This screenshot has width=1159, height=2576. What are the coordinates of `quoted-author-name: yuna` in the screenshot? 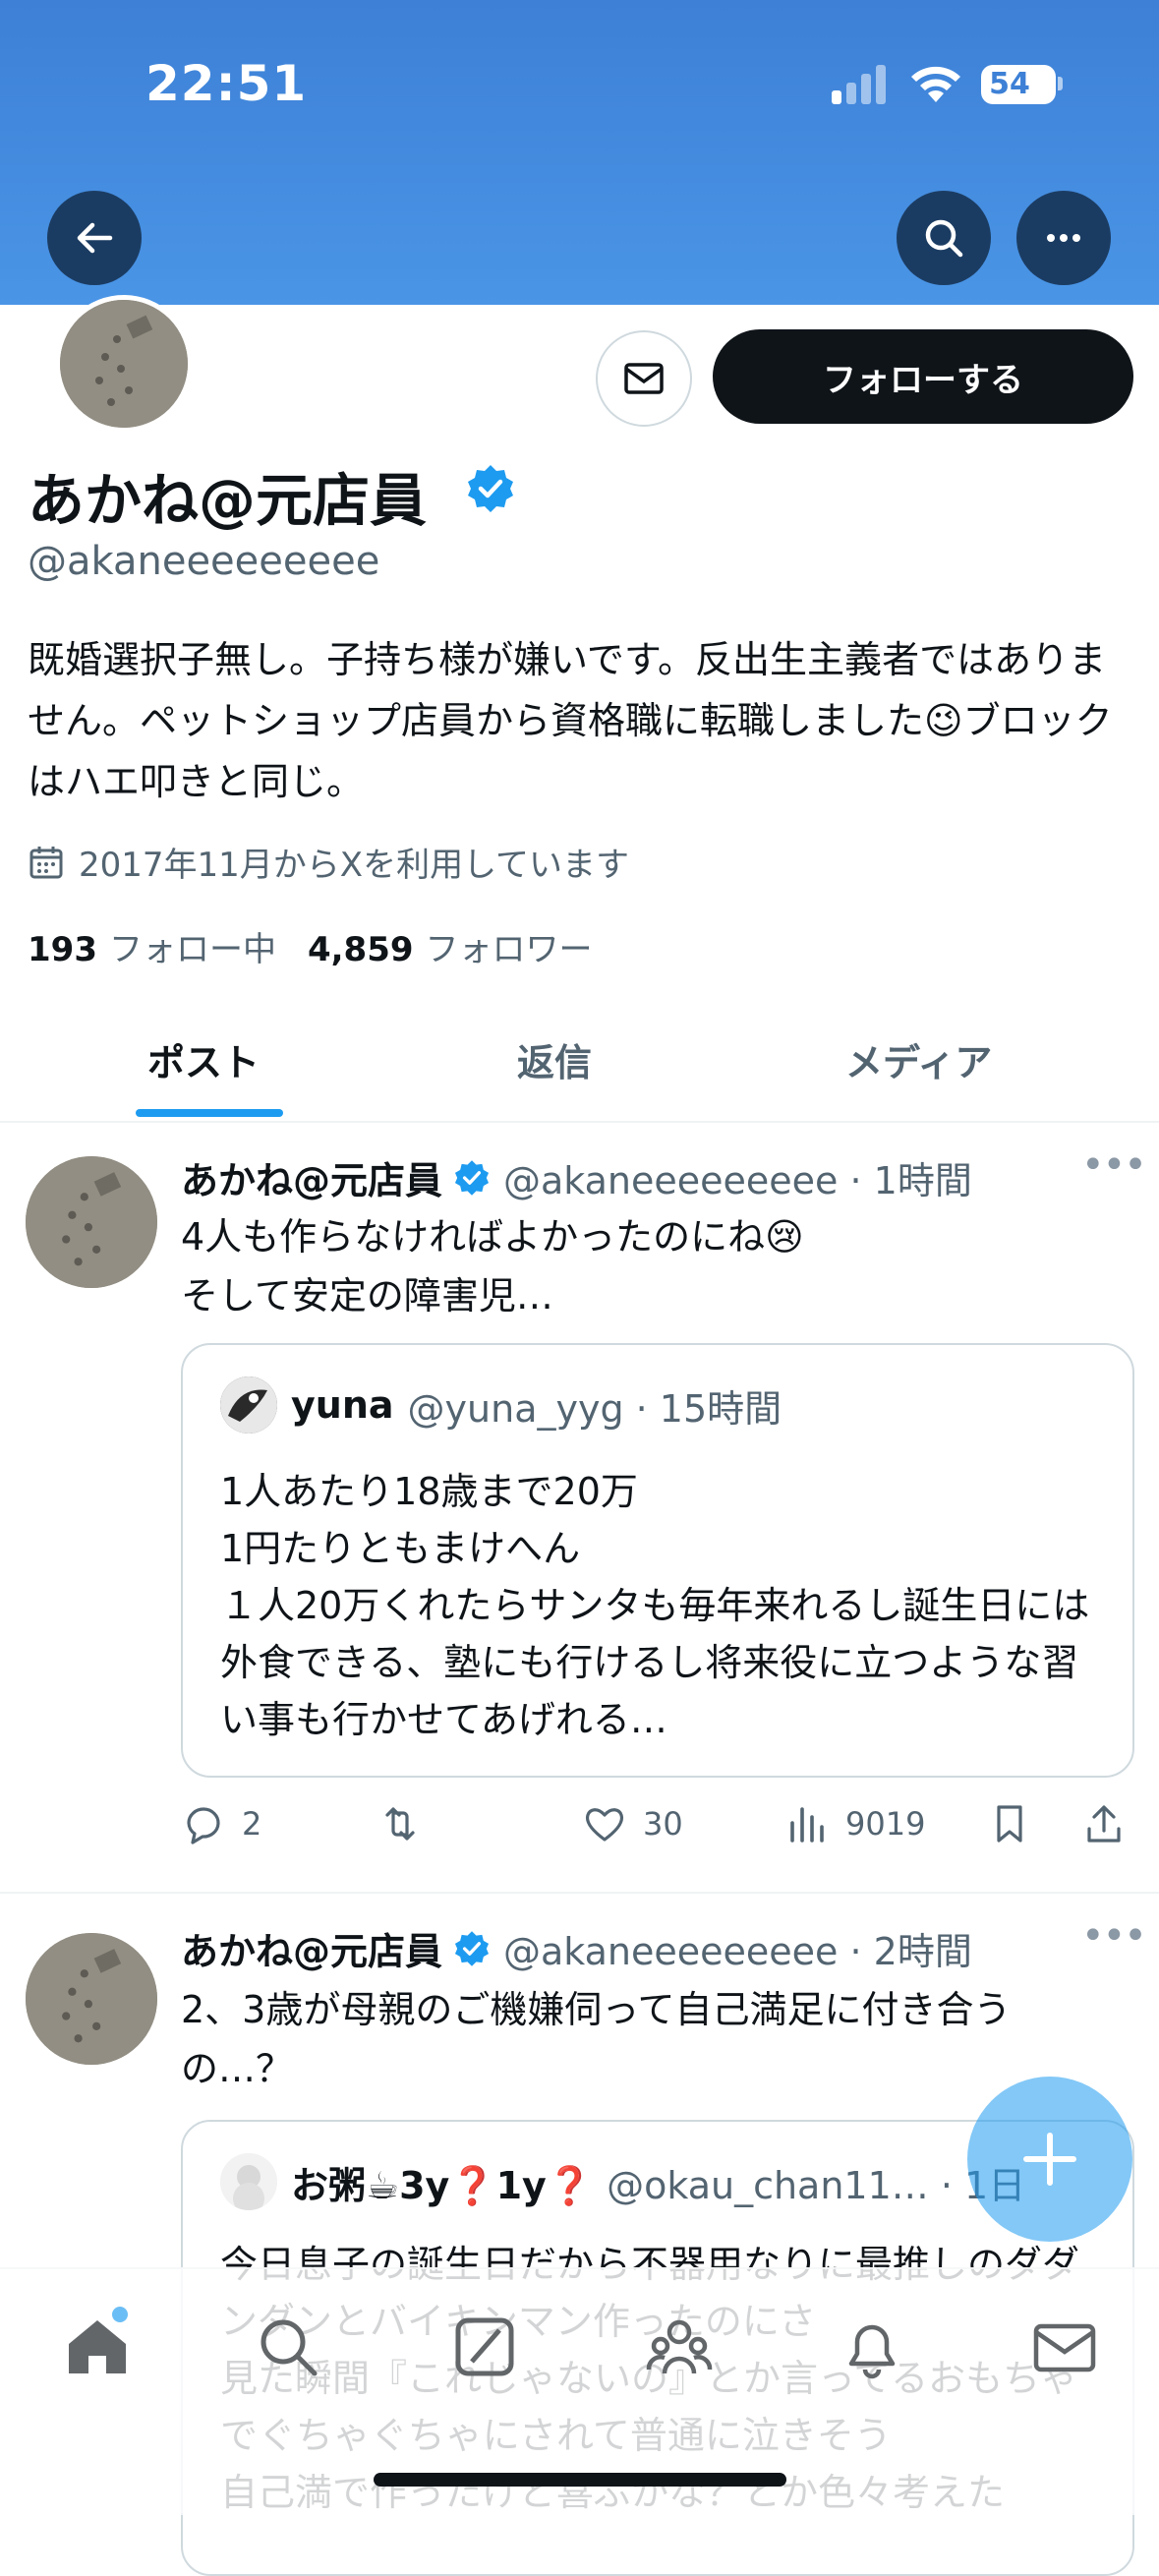 It's located at (342, 1405).